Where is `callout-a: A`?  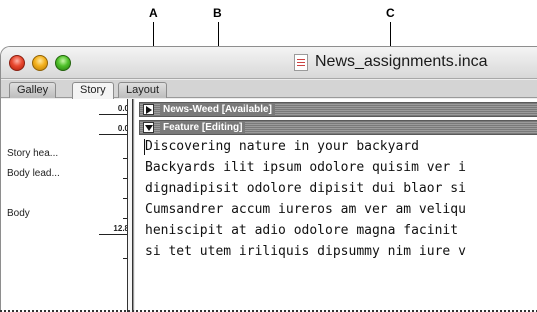
callout-a: A is located at coordinates (153, 13).